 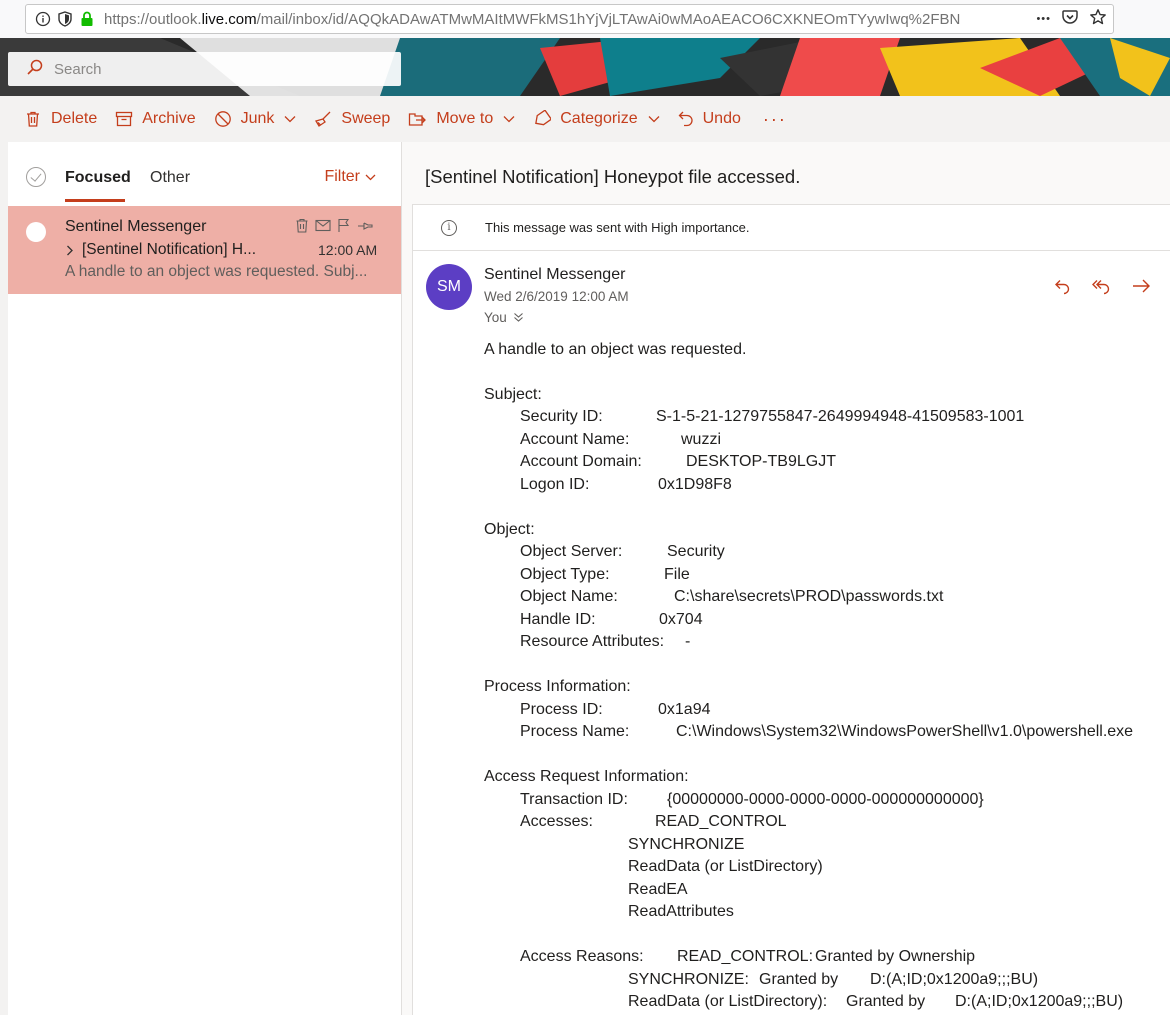 I want to click on access-item: ReadData (or ListDirectory), so click(x=725, y=866).